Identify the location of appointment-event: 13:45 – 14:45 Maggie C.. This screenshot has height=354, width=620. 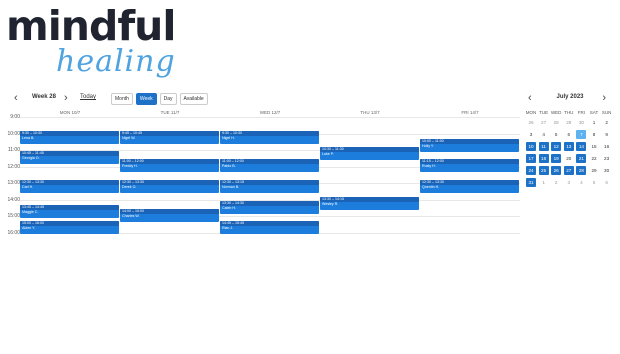
(69, 211).